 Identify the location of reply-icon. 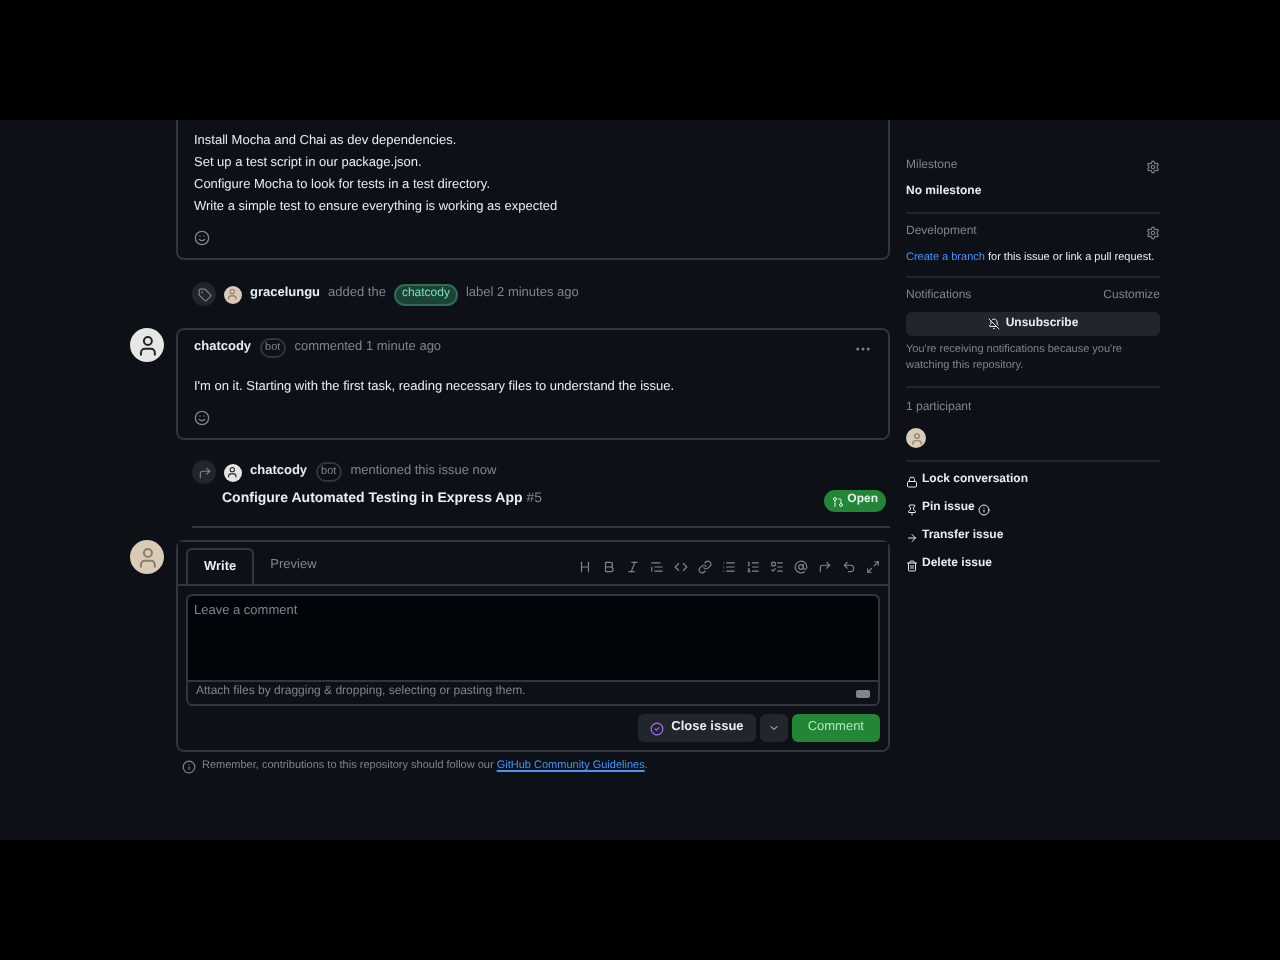
(849, 566).